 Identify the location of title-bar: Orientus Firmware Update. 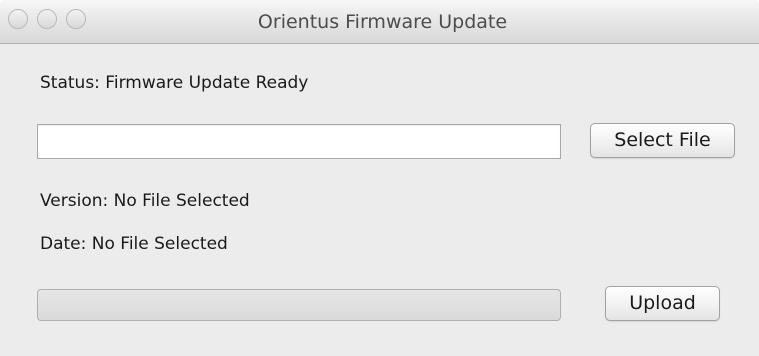
(379, 22).